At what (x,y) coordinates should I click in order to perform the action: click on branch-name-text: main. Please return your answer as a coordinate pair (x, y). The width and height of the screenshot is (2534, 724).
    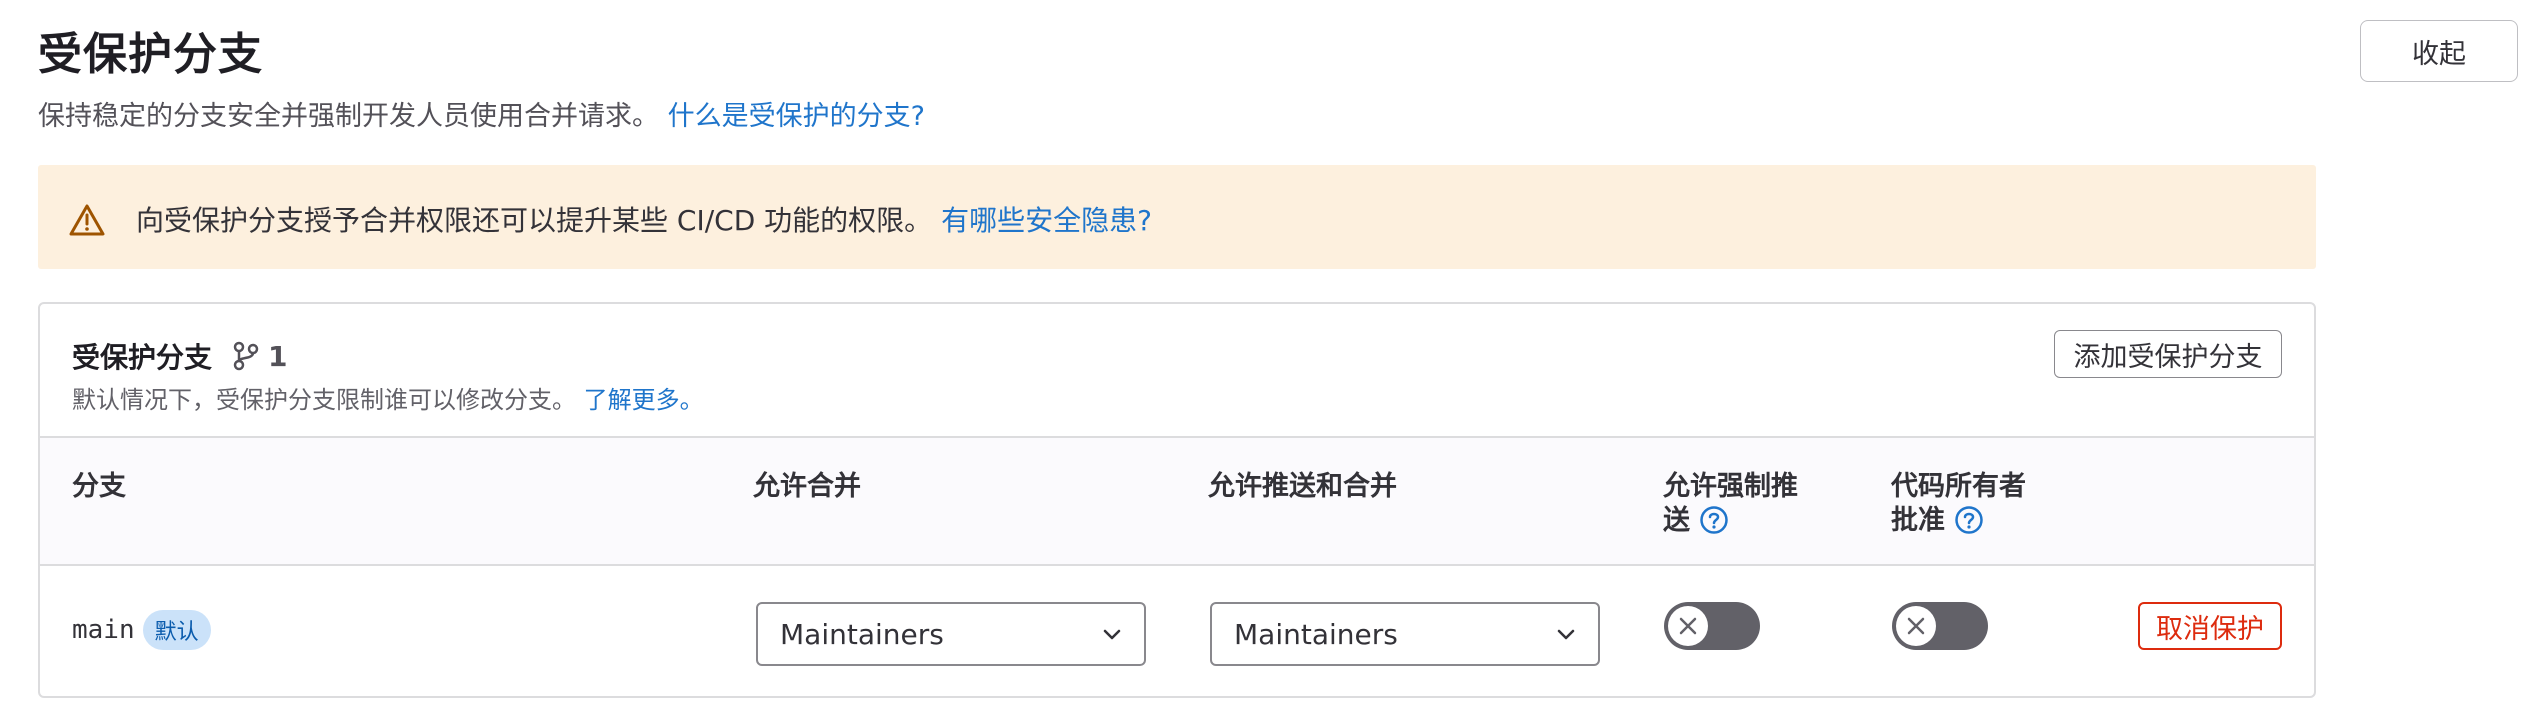
    Looking at the image, I should click on (103, 630).